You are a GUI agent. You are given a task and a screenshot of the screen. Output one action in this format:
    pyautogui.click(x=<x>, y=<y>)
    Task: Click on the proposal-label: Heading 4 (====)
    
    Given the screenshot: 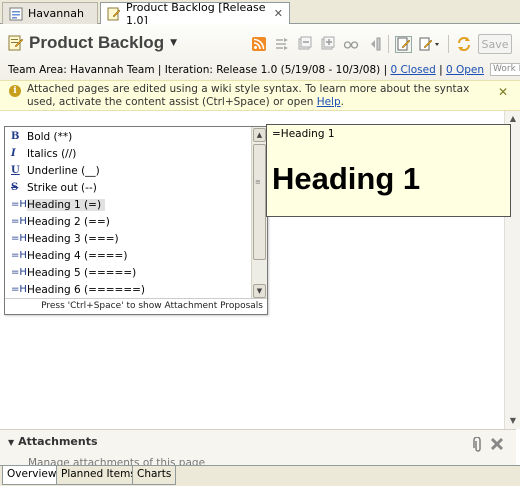 What is the action you would take?
    pyautogui.click(x=77, y=255)
    